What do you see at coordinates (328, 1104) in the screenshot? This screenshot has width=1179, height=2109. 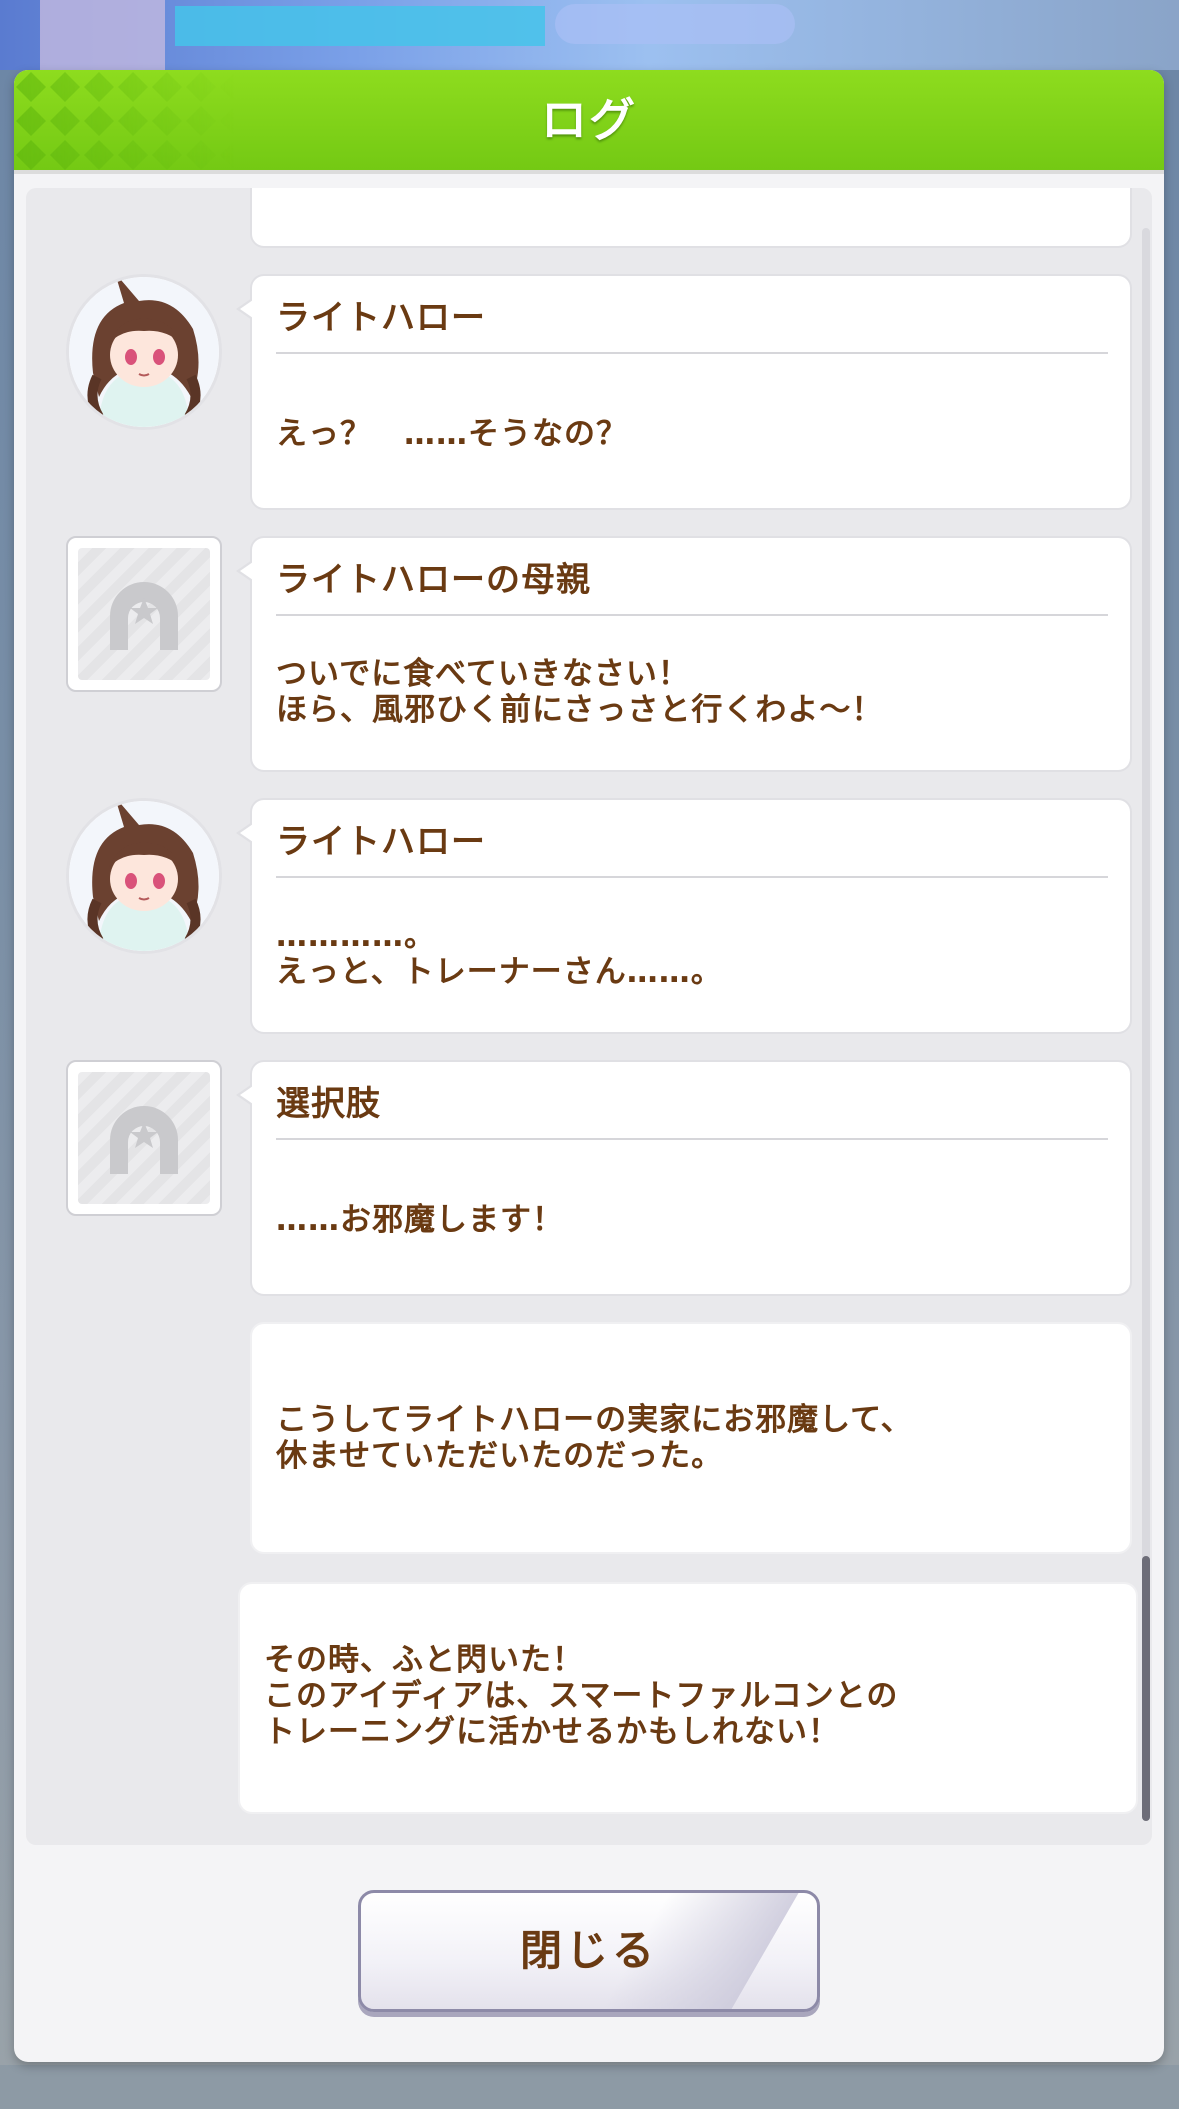 I see `speaker-name: 選択肢` at bounding box center [328, 1104].